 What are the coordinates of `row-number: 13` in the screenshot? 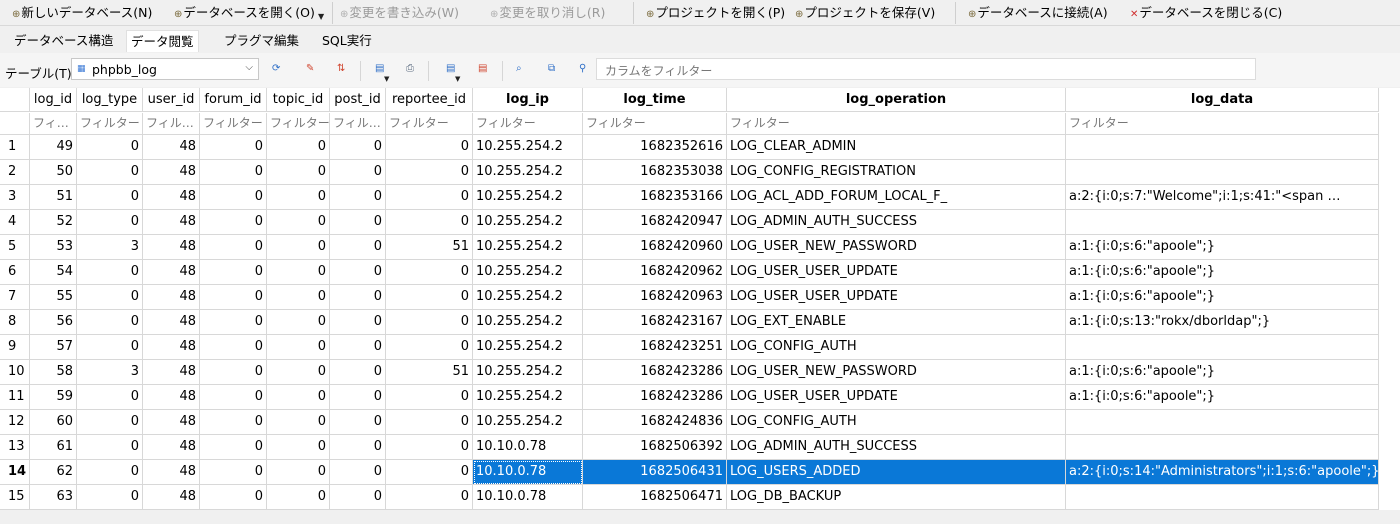 It's located at (15, 447).